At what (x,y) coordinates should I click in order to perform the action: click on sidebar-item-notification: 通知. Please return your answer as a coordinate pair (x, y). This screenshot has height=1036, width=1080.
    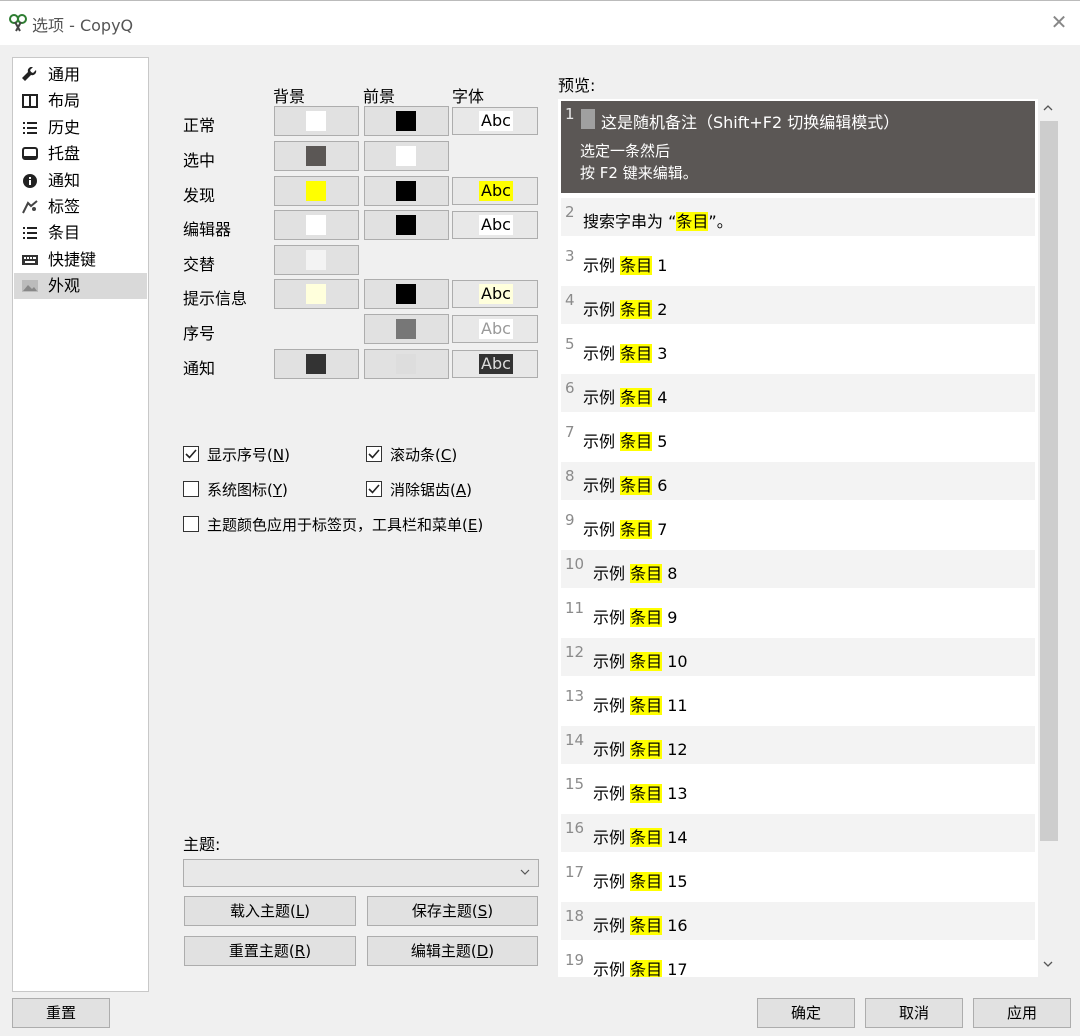
    Looking at the image, I should click on (80, 181).